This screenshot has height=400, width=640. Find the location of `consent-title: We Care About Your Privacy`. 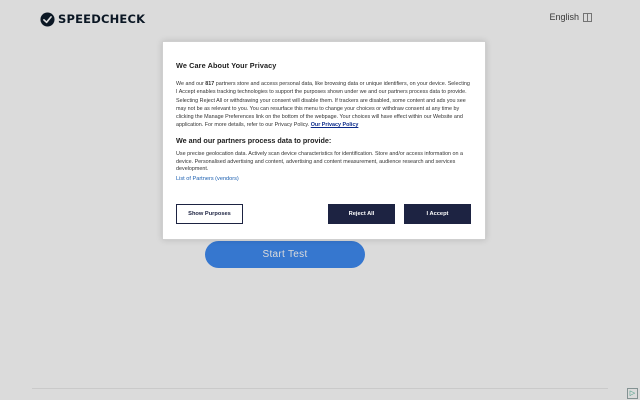

consent-title: We Care About Your Privacy is located at coordinates (226, 65).